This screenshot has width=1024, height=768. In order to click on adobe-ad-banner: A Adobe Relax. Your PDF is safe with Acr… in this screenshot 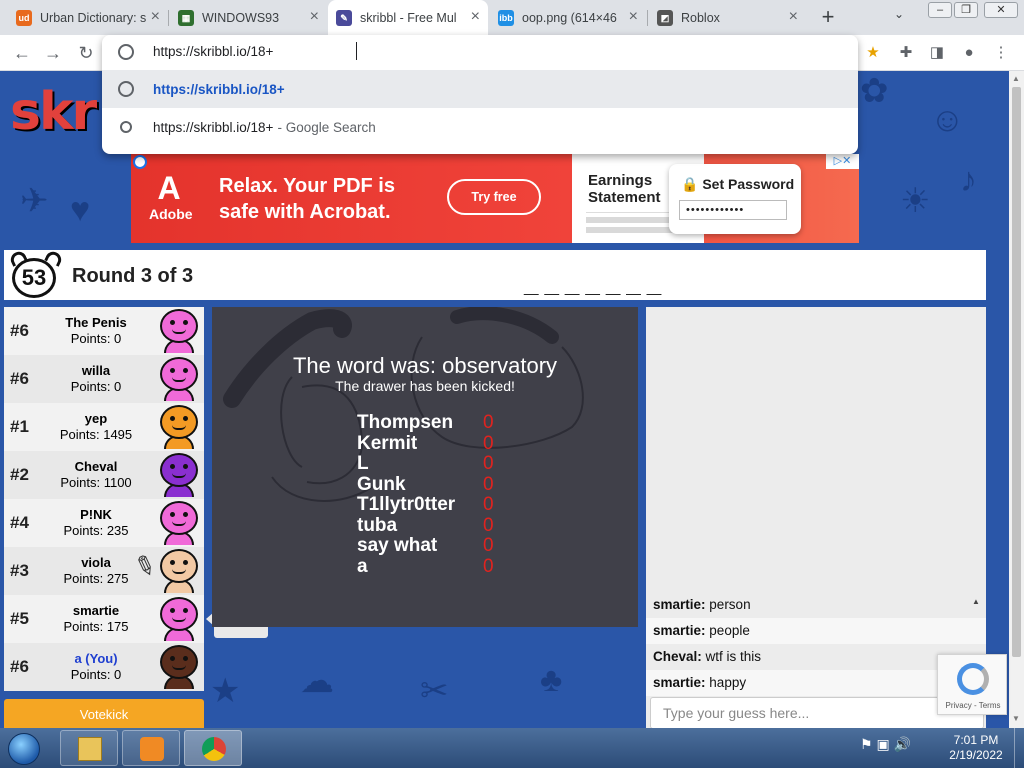, I will do `click(495, 198)`.